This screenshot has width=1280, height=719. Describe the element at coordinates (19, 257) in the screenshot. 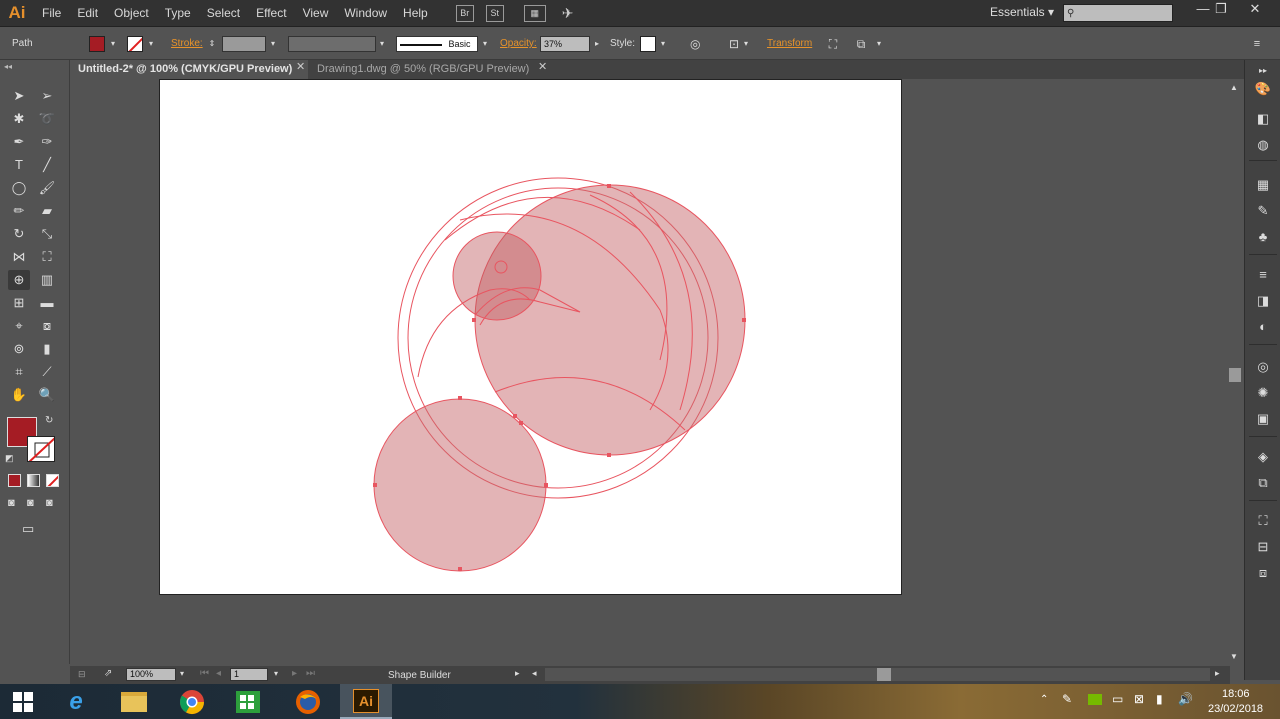

I see `width-tool-icon: ⋈` at that location.